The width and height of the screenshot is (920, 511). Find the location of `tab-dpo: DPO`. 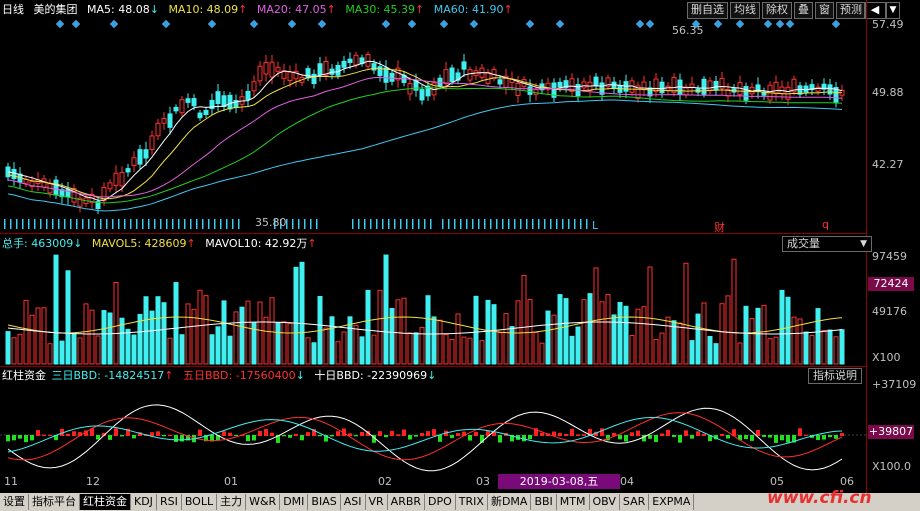

tab-dpo: DPO is located at coordinates (440, 502).